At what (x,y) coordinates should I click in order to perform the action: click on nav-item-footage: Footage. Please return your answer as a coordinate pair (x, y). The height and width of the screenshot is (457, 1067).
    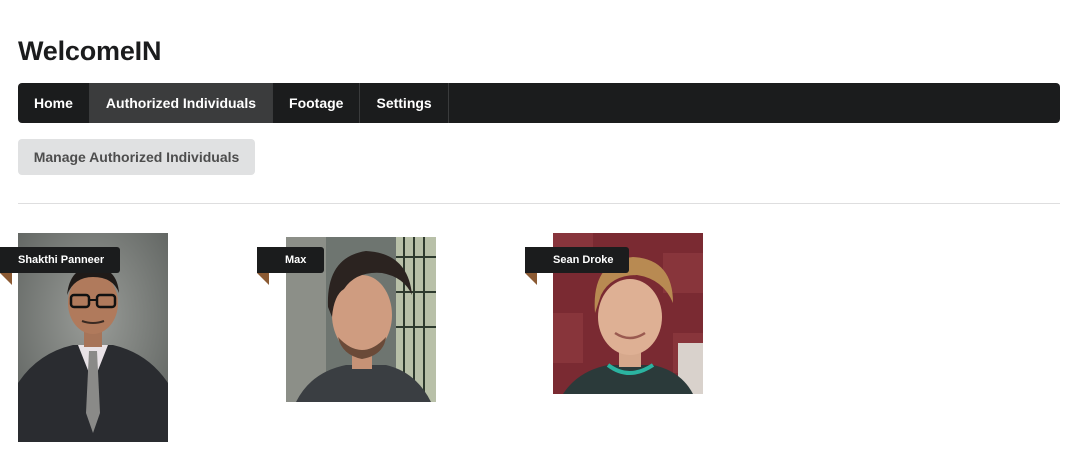
    Looking at the image, I should click on (317, 103).